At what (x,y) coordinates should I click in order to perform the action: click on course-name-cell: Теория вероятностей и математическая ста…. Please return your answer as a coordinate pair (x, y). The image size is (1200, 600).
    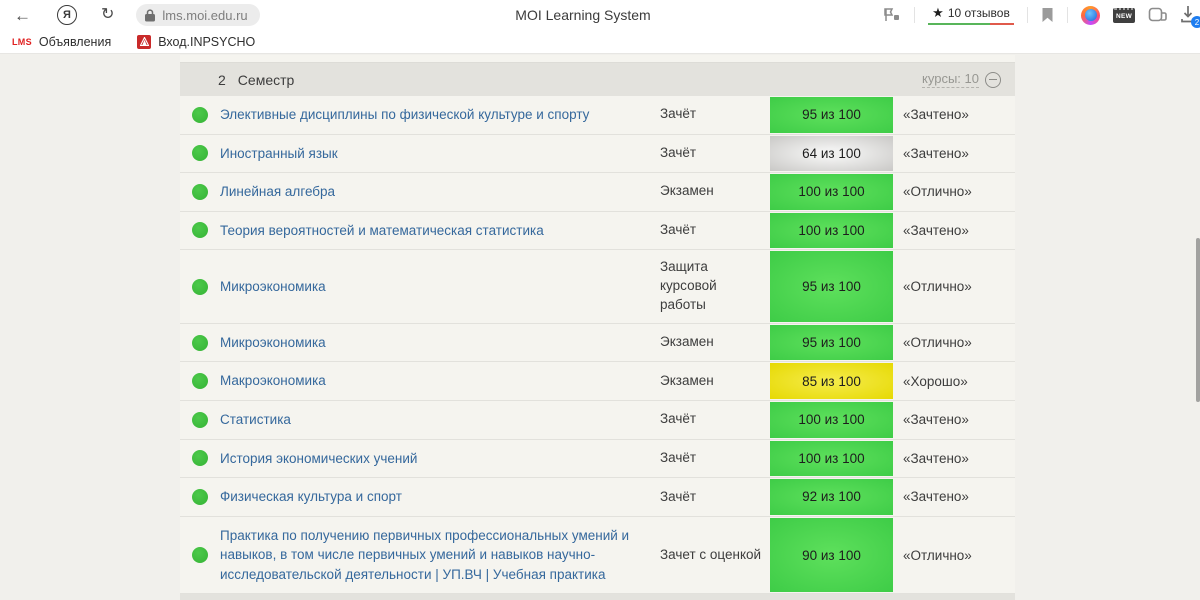
    Looking at the image, I should click on (440, 231).